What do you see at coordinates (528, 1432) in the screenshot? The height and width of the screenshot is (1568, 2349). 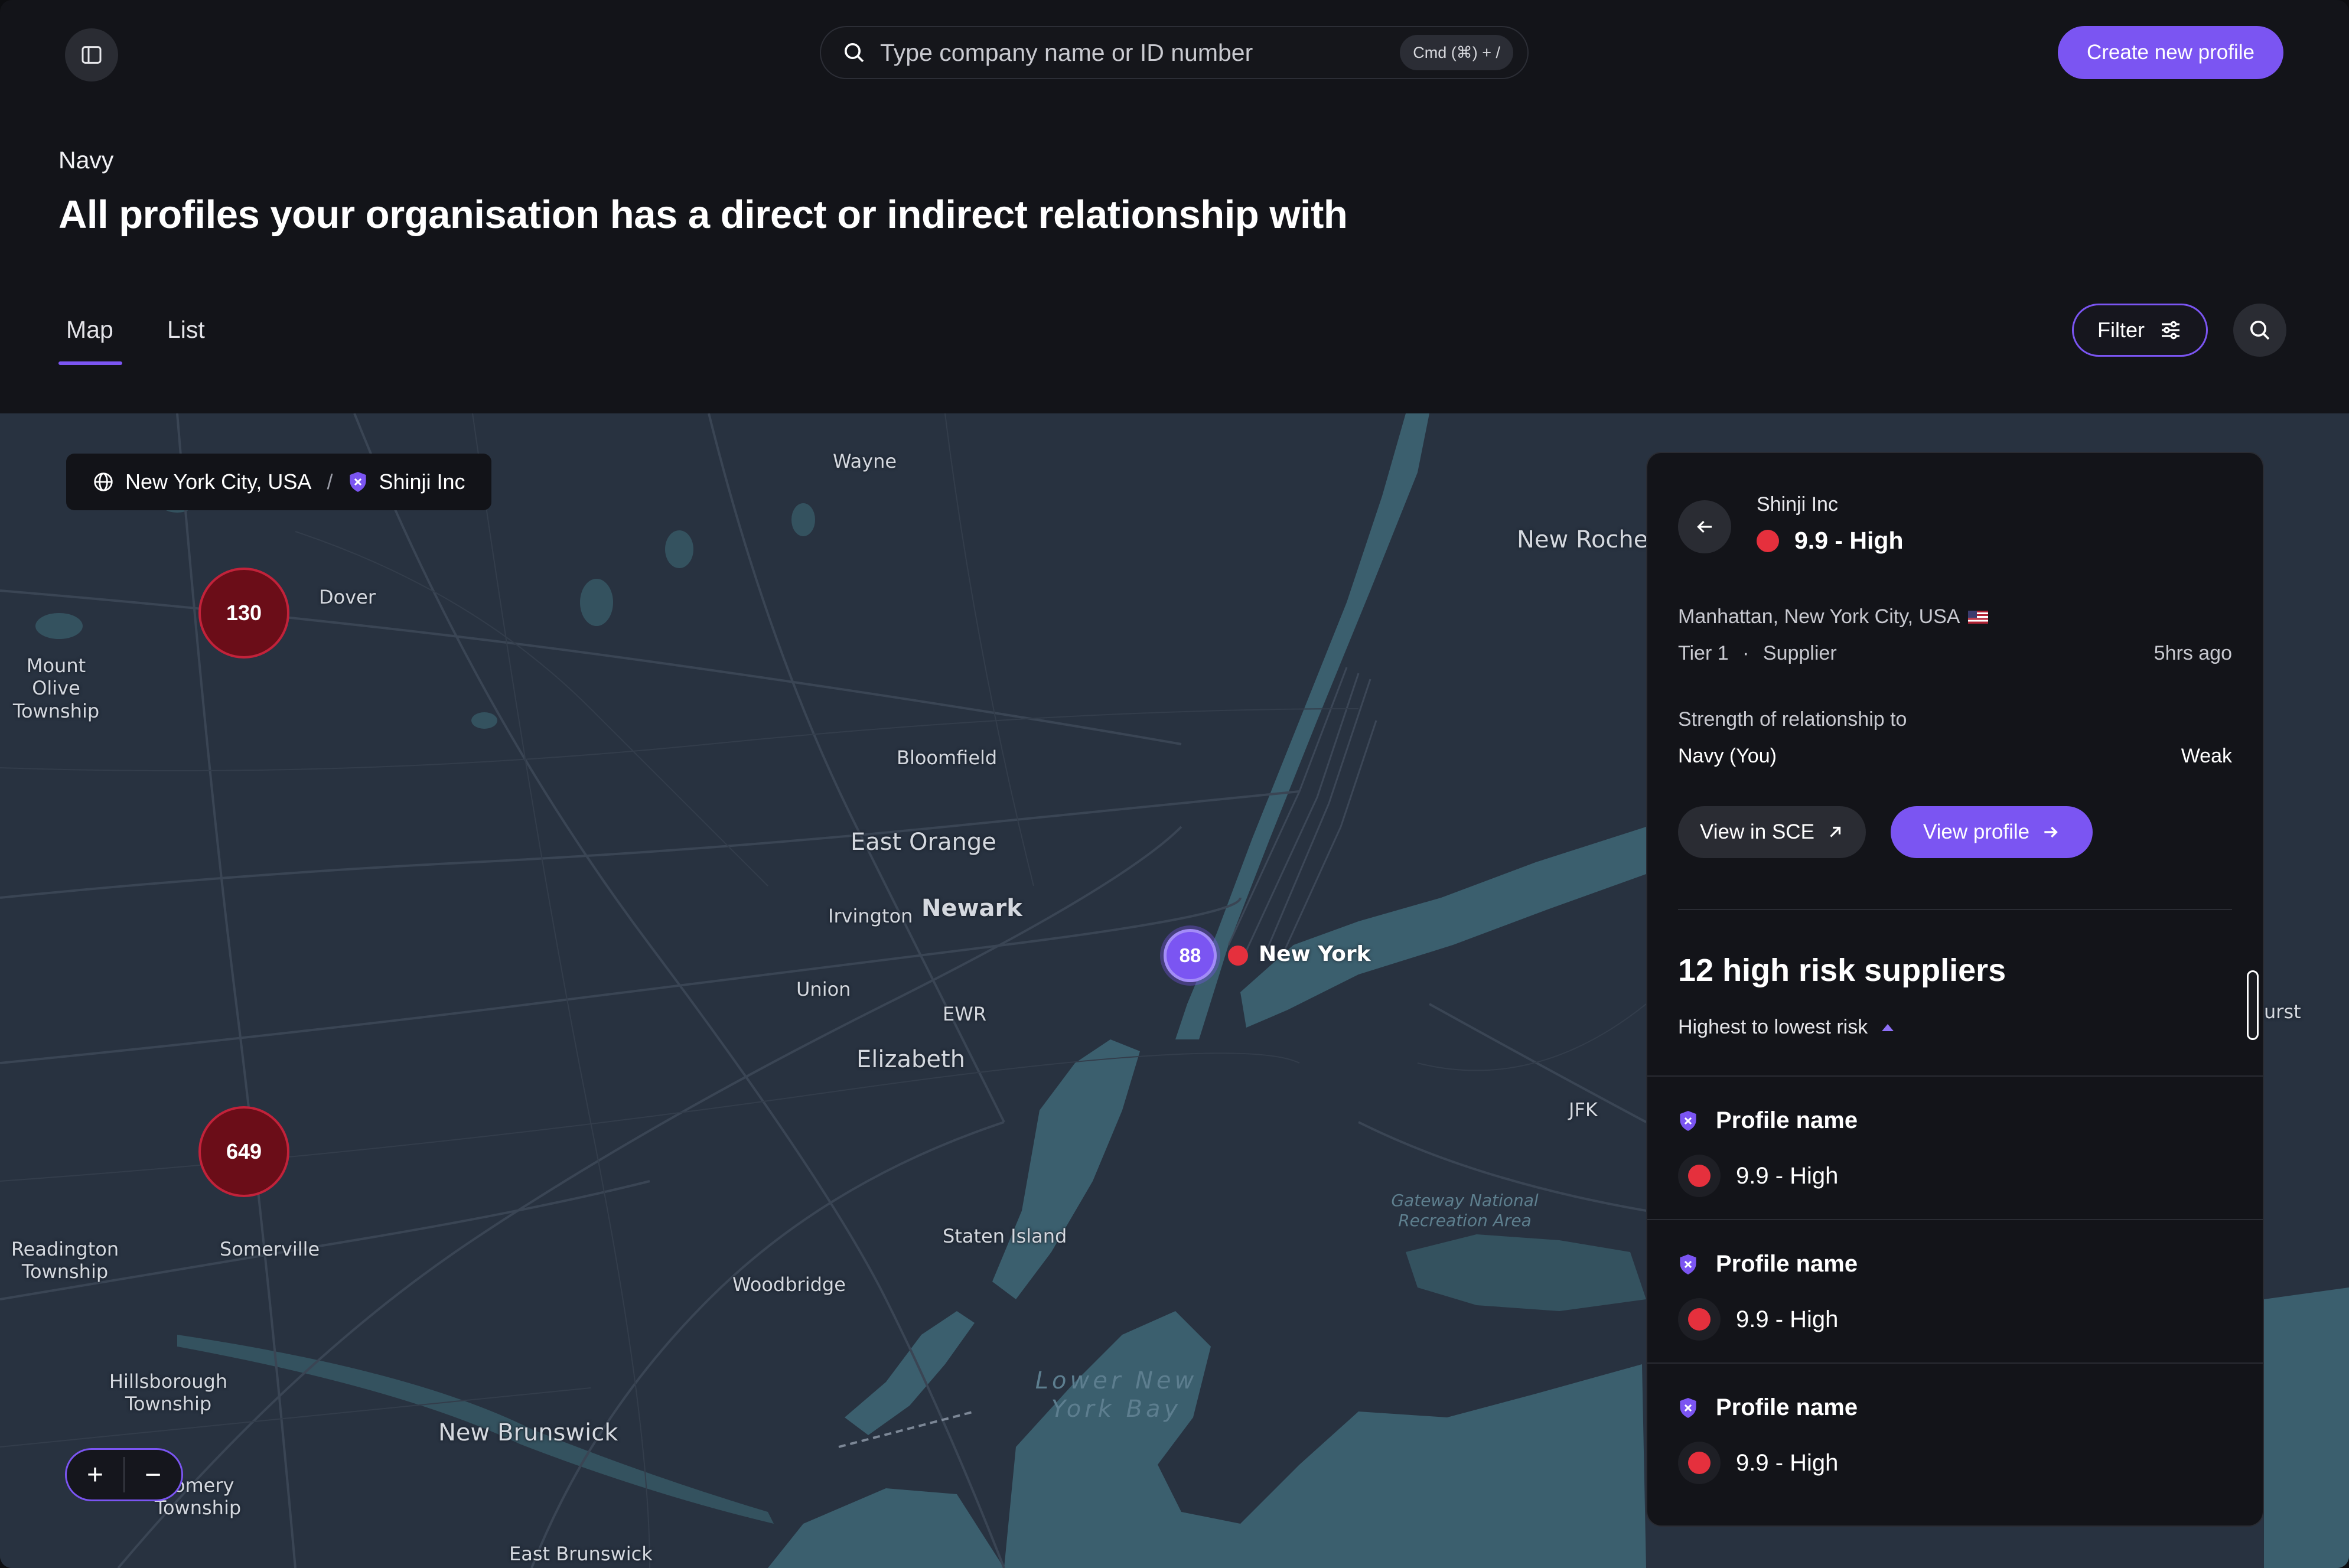 I see `map-label-new-brunswick: New Brunswick` at bounding box center [528, 1432].